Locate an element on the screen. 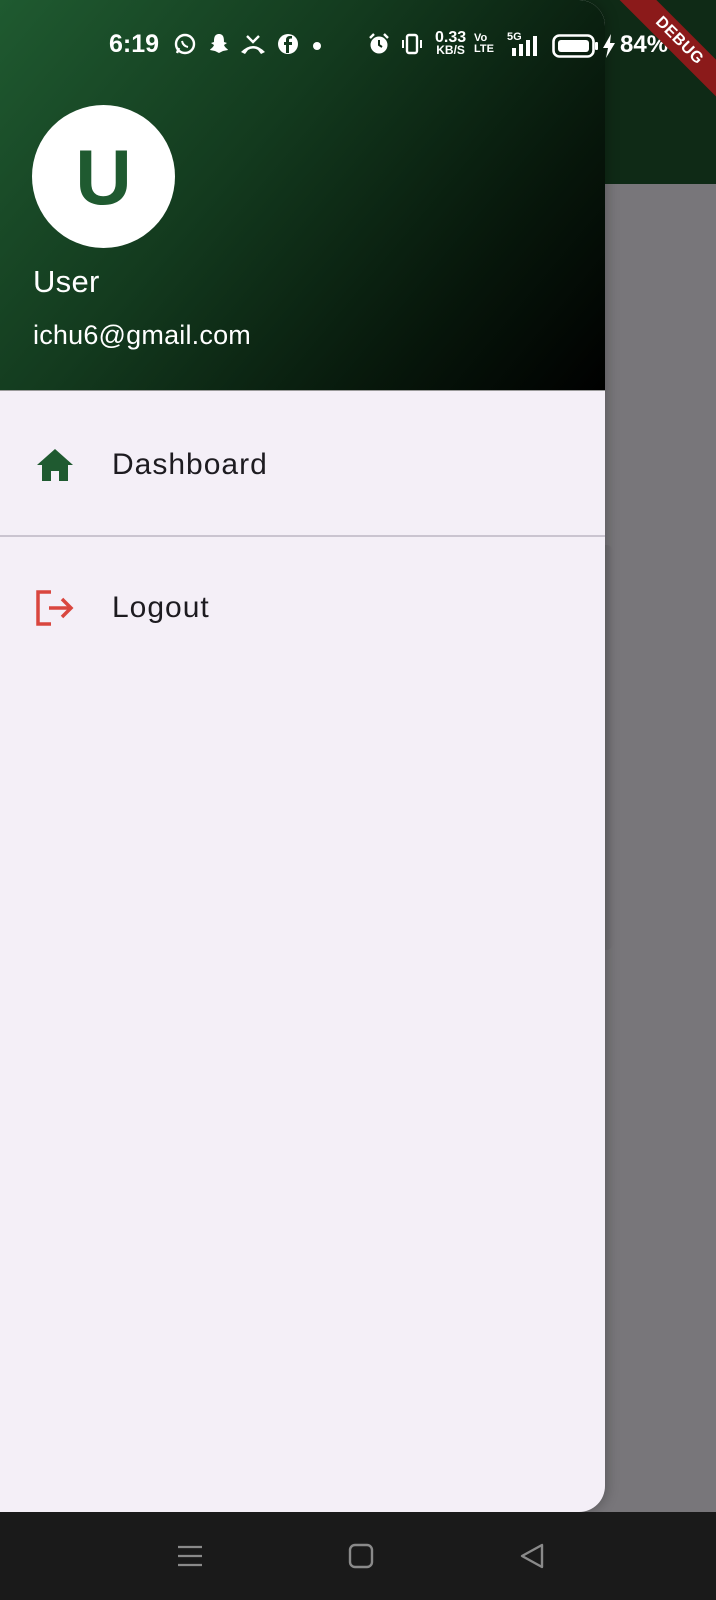  drawer-item-dashboard: Dashboard is located at coordinates (302, 465).